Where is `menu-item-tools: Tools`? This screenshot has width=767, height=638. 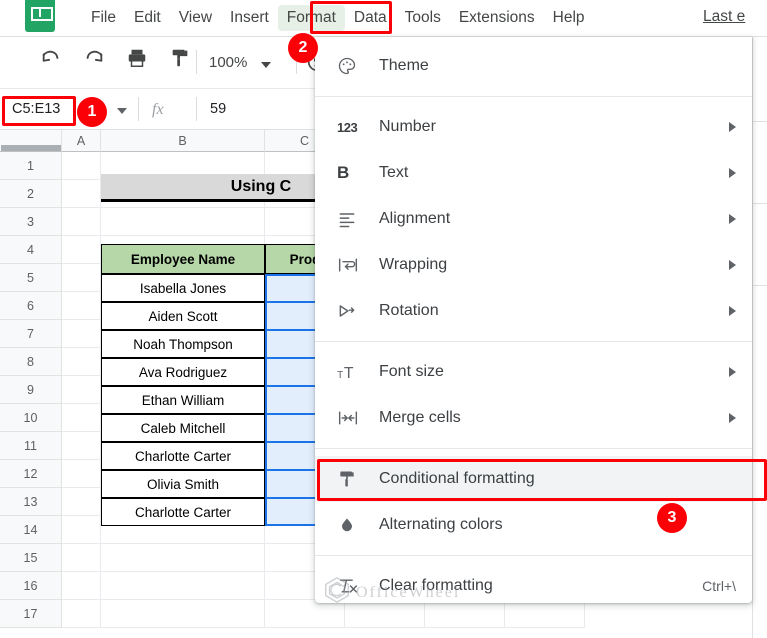 menu-item-tools: Tools is located at coordinates (423, 18).